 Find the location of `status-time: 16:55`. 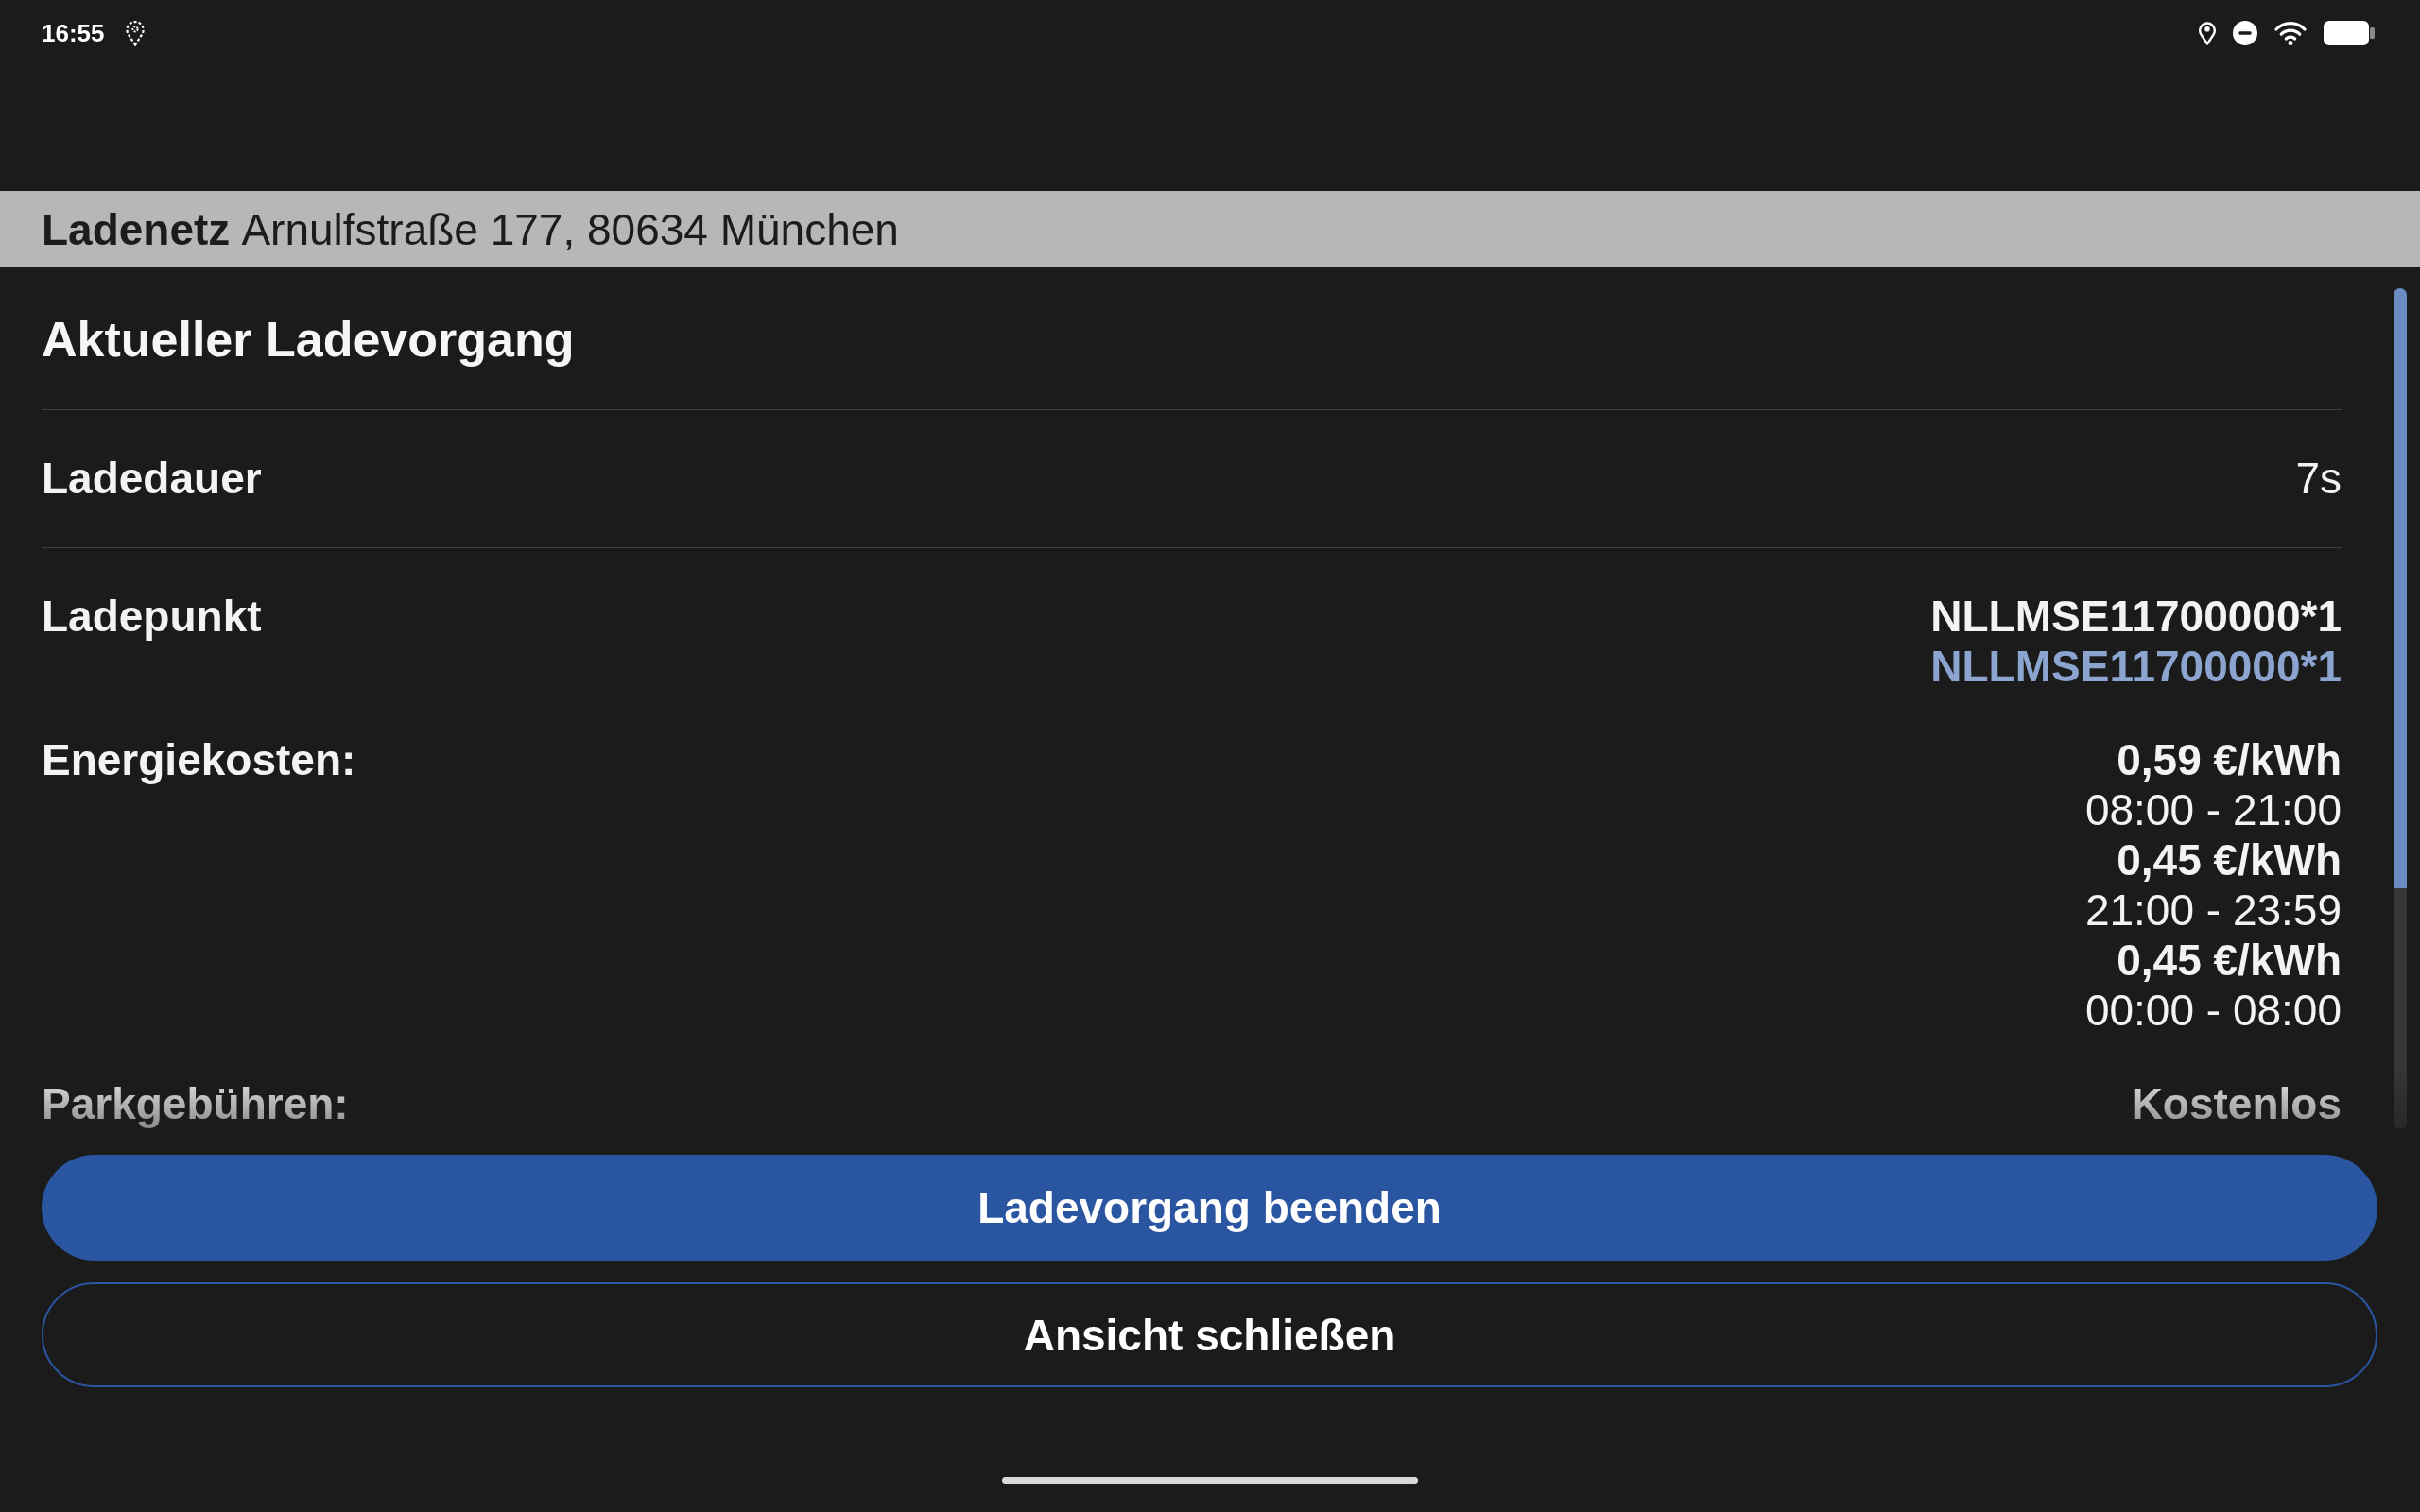

status-time: 16:55 is located at coordinates (73, 33).